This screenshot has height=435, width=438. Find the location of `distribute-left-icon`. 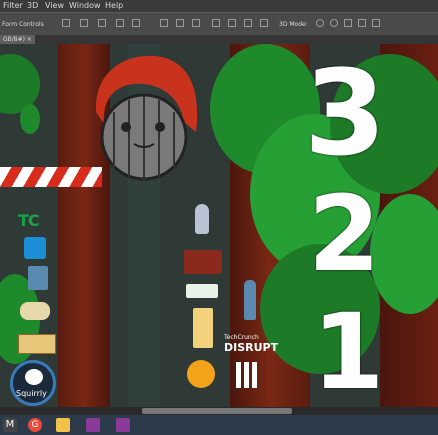

distribute-left-icon is located at coordinates (216, 23).